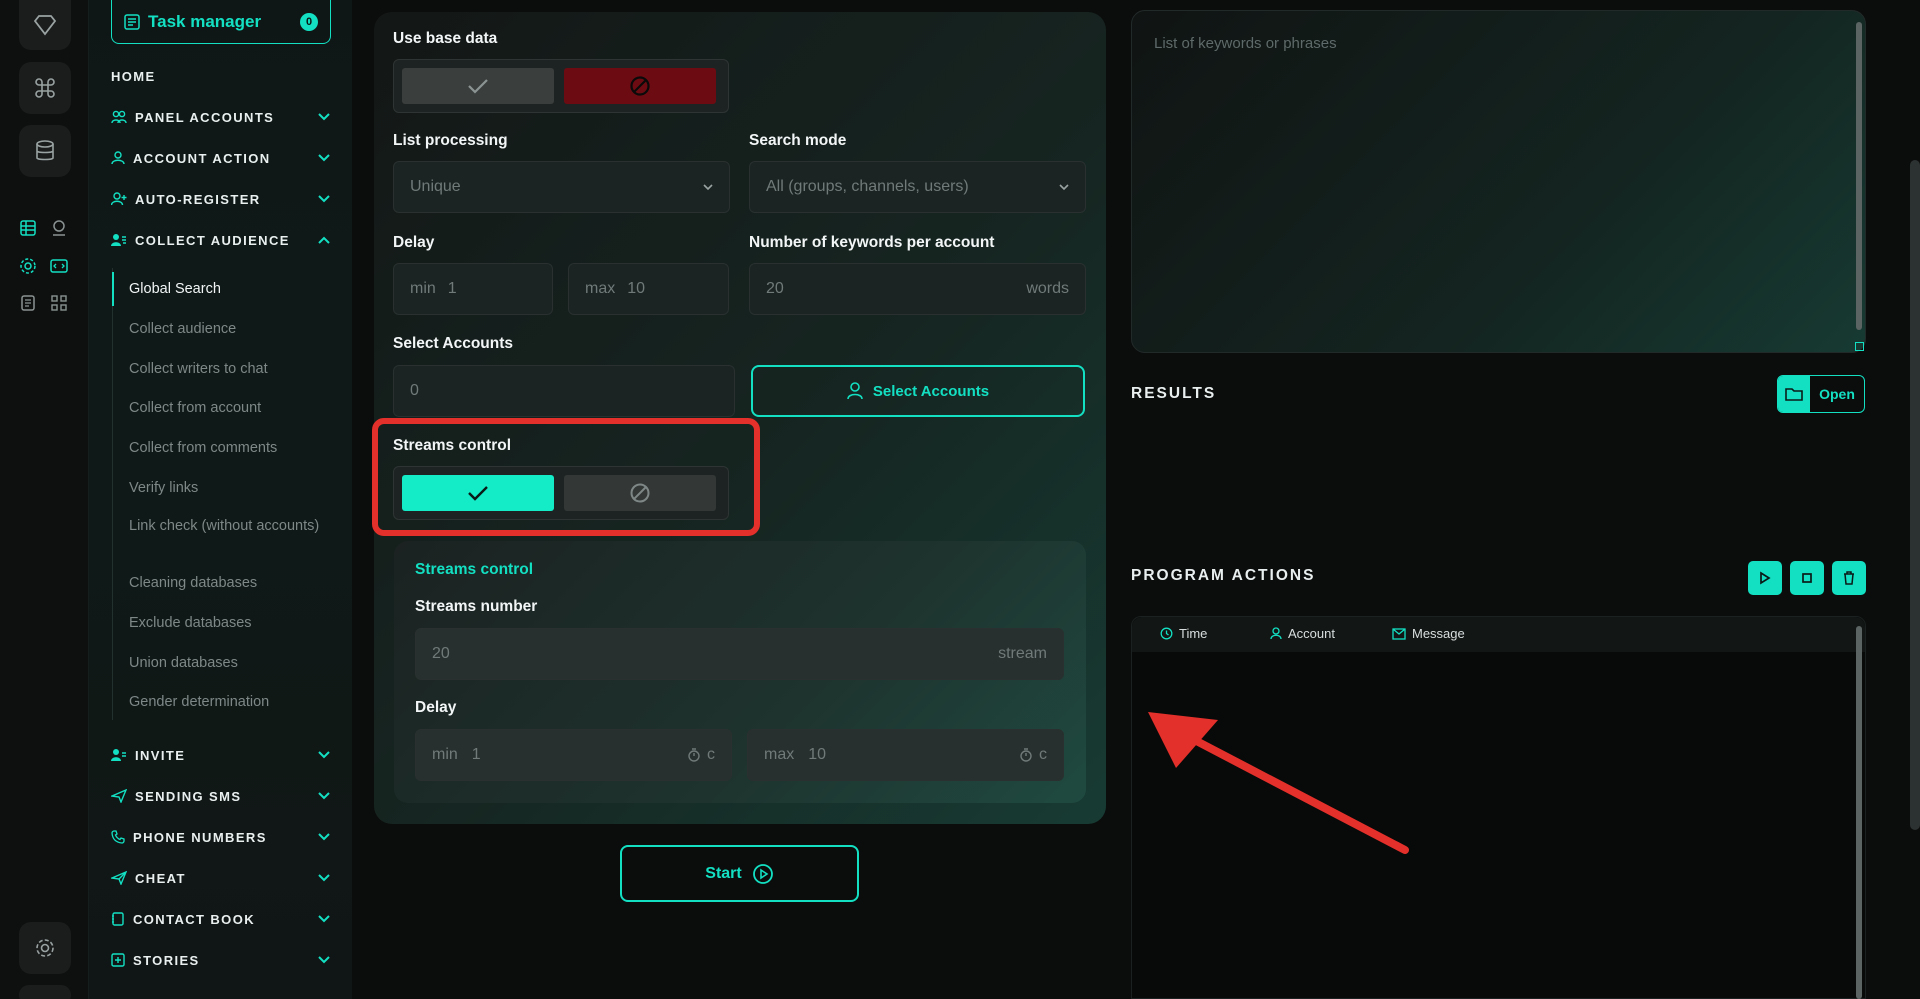 This screenshot has height=999, width=1920. I want to click on task-manager-label: Task manager, so click(205, 21).